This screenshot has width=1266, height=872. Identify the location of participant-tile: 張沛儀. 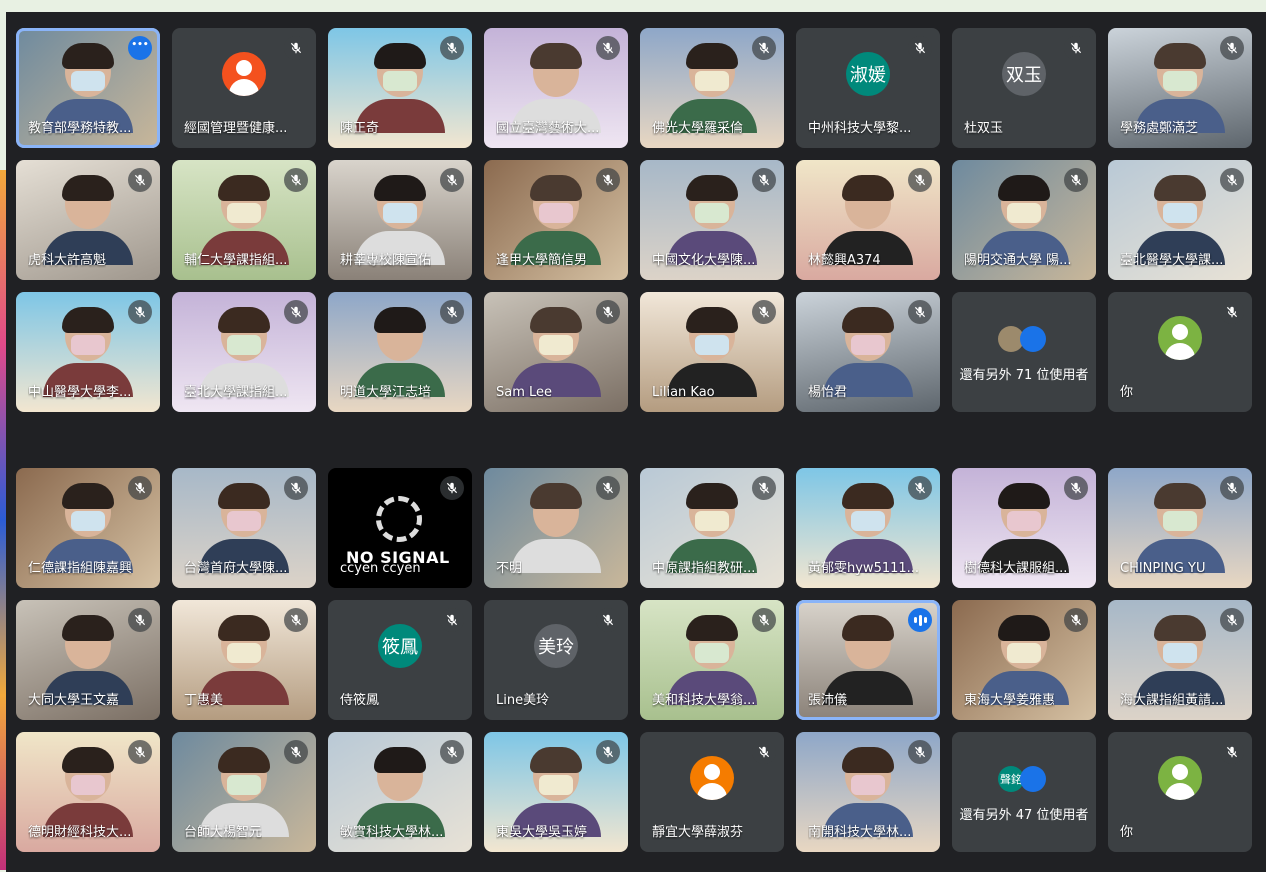
(868, 660).